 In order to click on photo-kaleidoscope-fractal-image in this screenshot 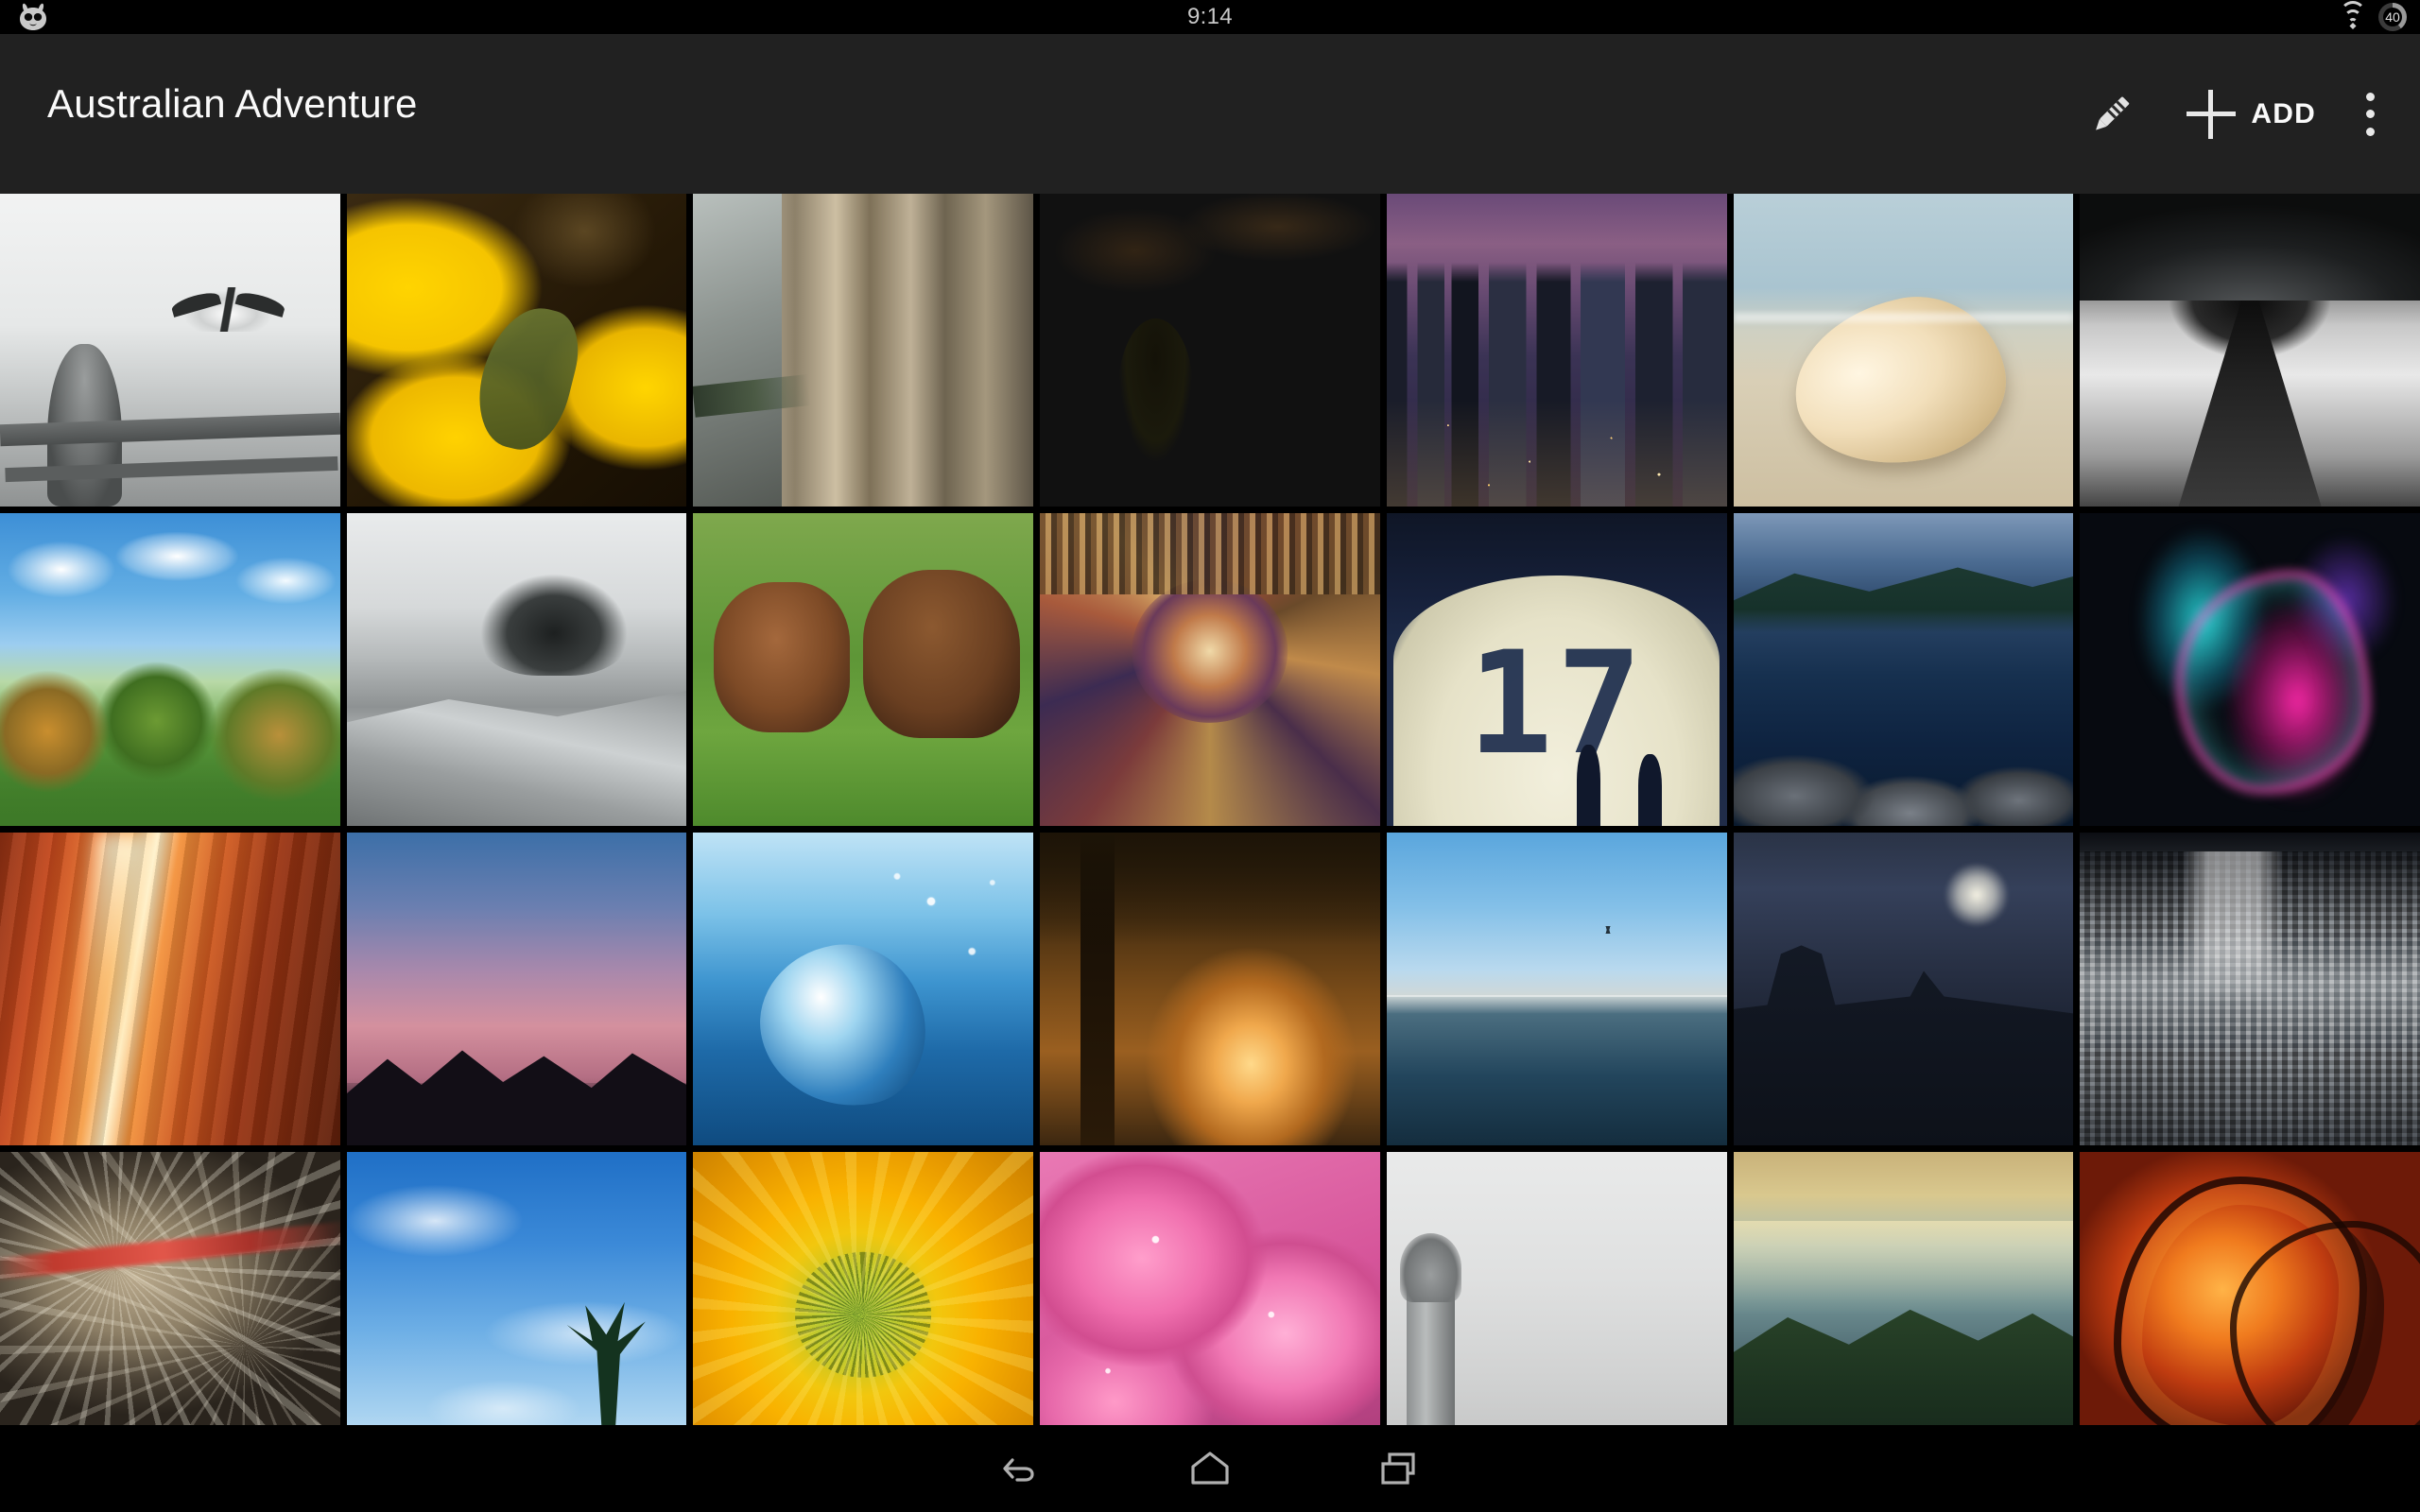, I will do `click(1210, 669)`.